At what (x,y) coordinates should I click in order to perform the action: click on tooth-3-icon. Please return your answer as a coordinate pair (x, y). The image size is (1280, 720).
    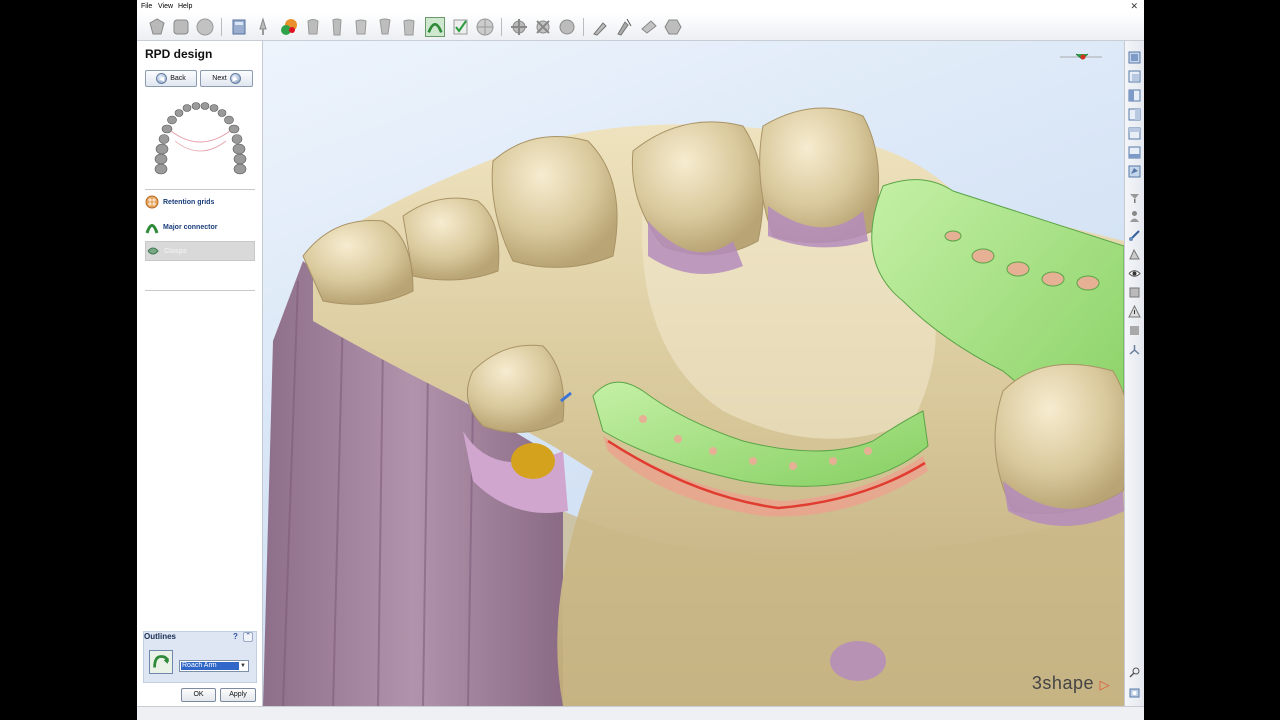
    Looking at the image, I should click on (361, 27).